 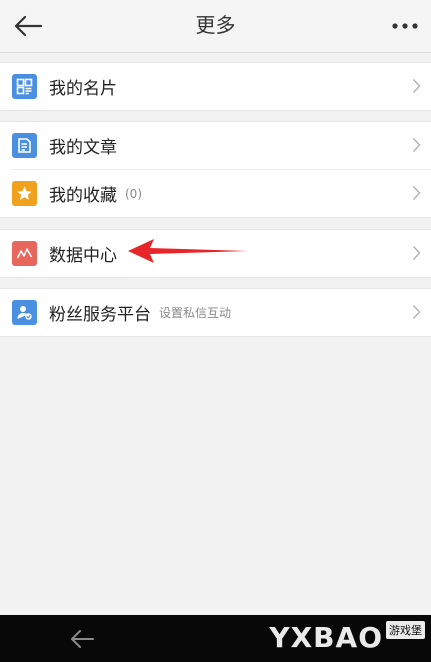 I want to click on nav-back-icon, so click(x=82, y=639).